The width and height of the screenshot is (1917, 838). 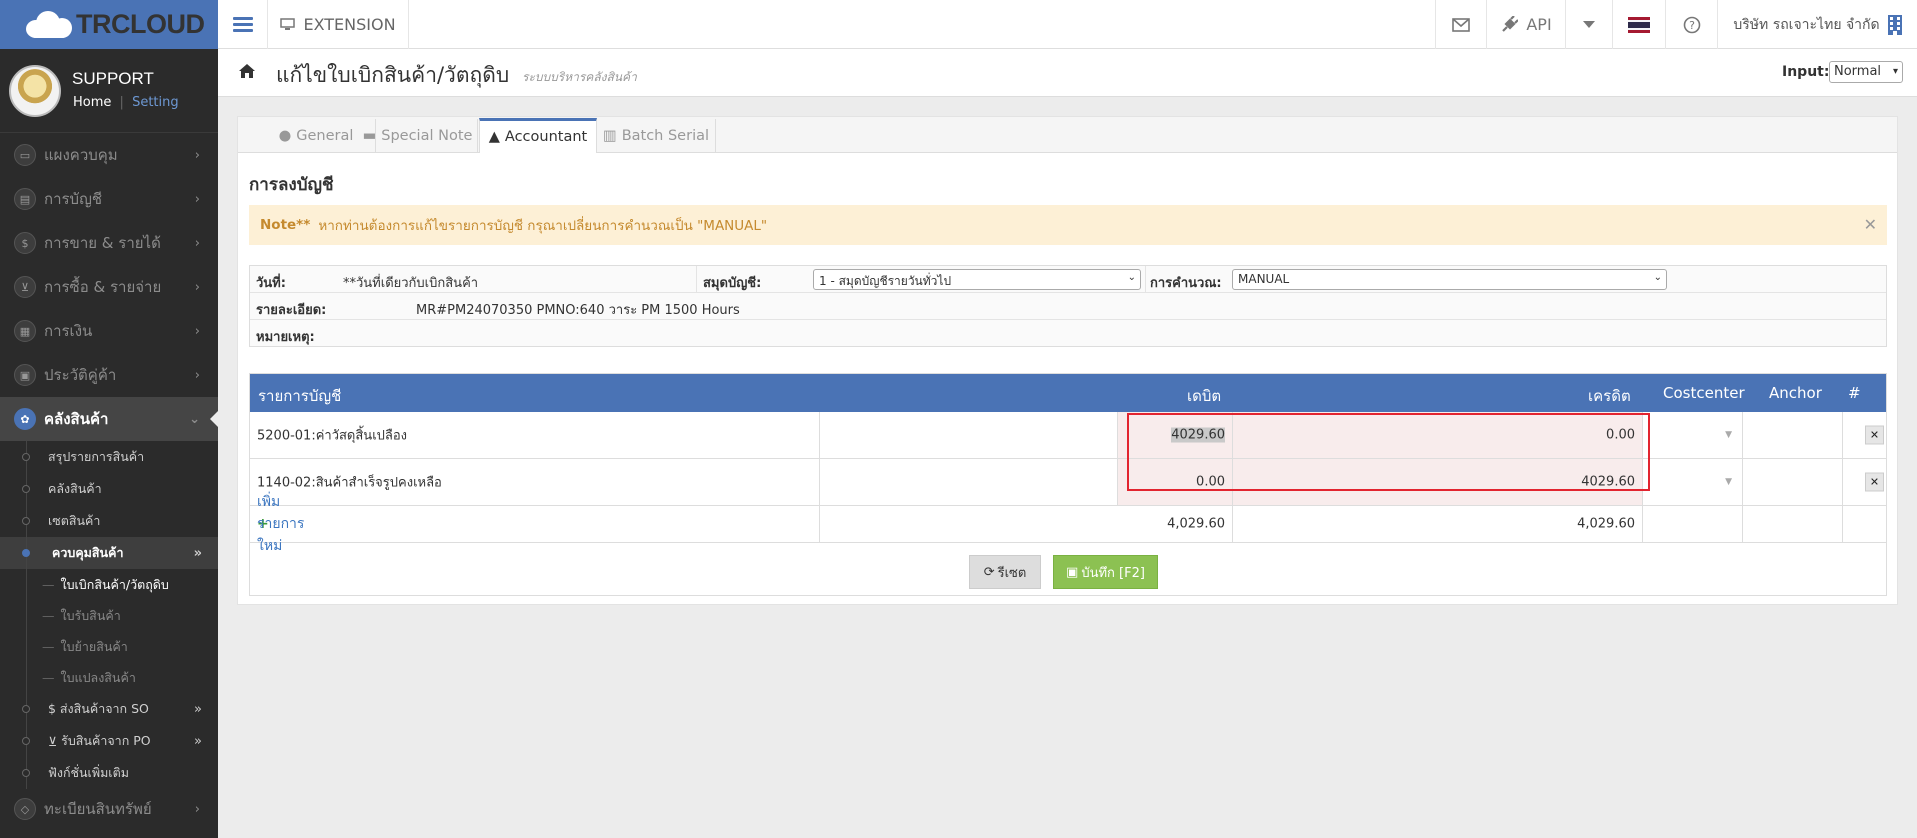 I want to click on book-icon: ▤, so click(x=25, y=199).